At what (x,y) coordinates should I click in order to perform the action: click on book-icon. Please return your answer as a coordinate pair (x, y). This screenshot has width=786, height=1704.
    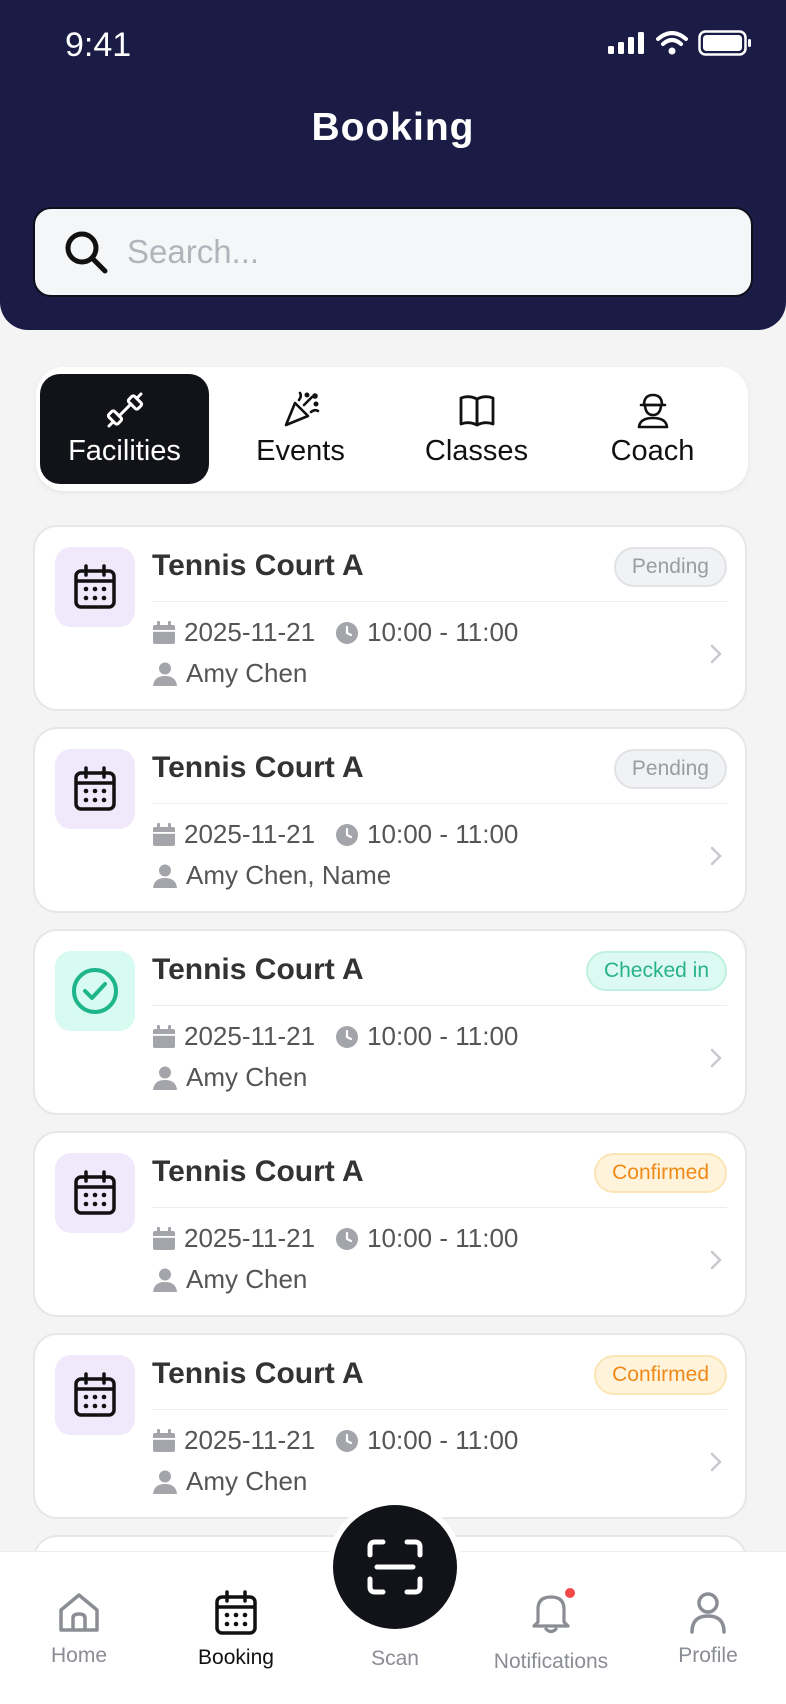
    Looking at the image, I should click on (476, 410).